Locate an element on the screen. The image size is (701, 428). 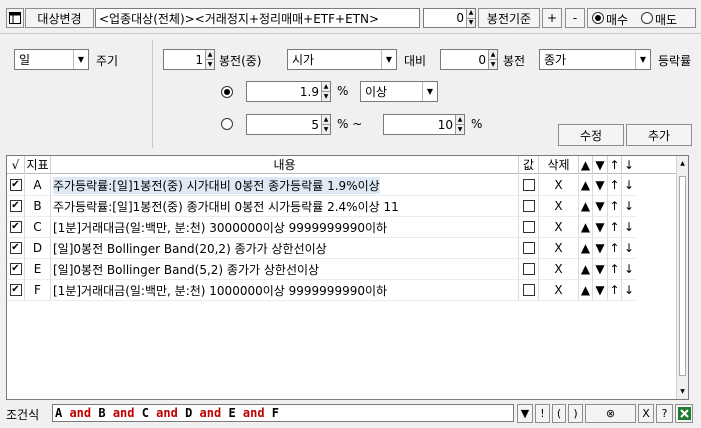
modify-button: 수정 is located at coordinates (591, 135).